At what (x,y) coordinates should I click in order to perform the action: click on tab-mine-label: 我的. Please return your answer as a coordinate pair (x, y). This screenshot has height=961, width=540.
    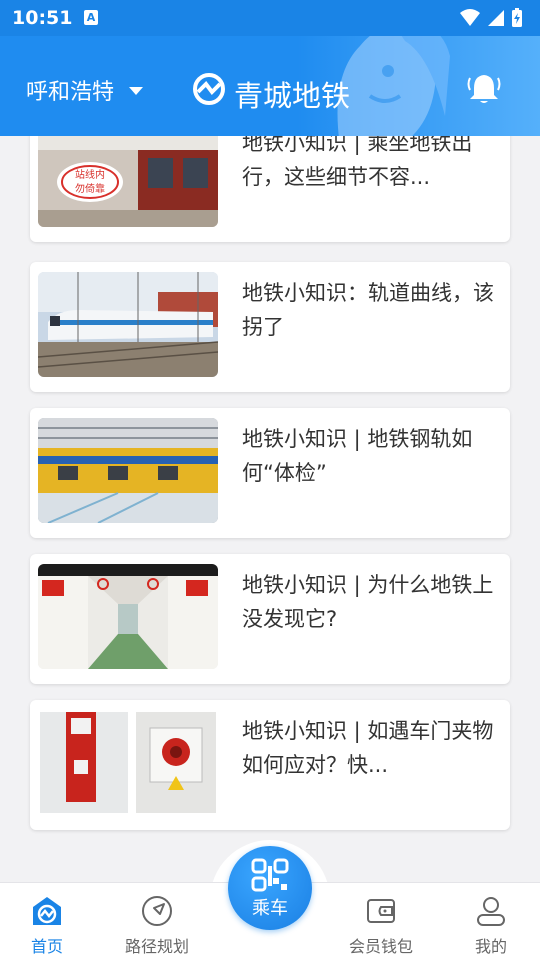
    Looking at the image, I should click on (490, 946).